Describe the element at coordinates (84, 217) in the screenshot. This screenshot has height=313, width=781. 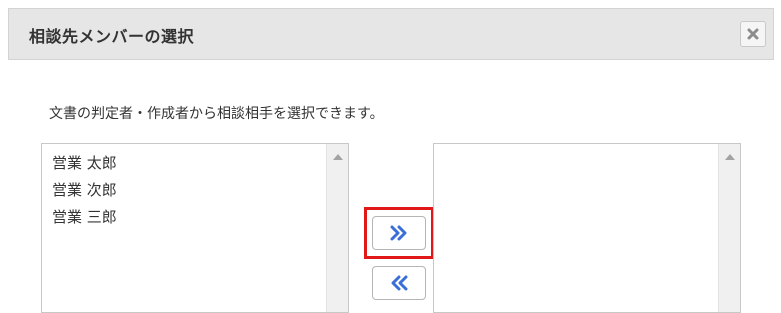
I see `list-item: 営業 三郎` at that location.